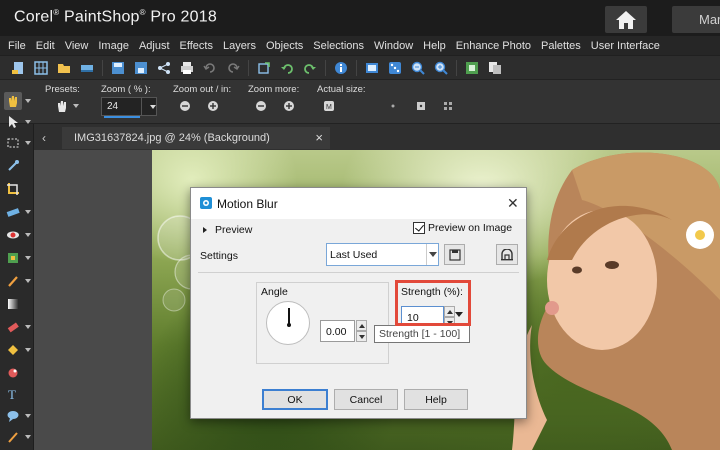 The width and height of the screenshot is (720, 450). I want to click on selection-tool, so click(13, 143).